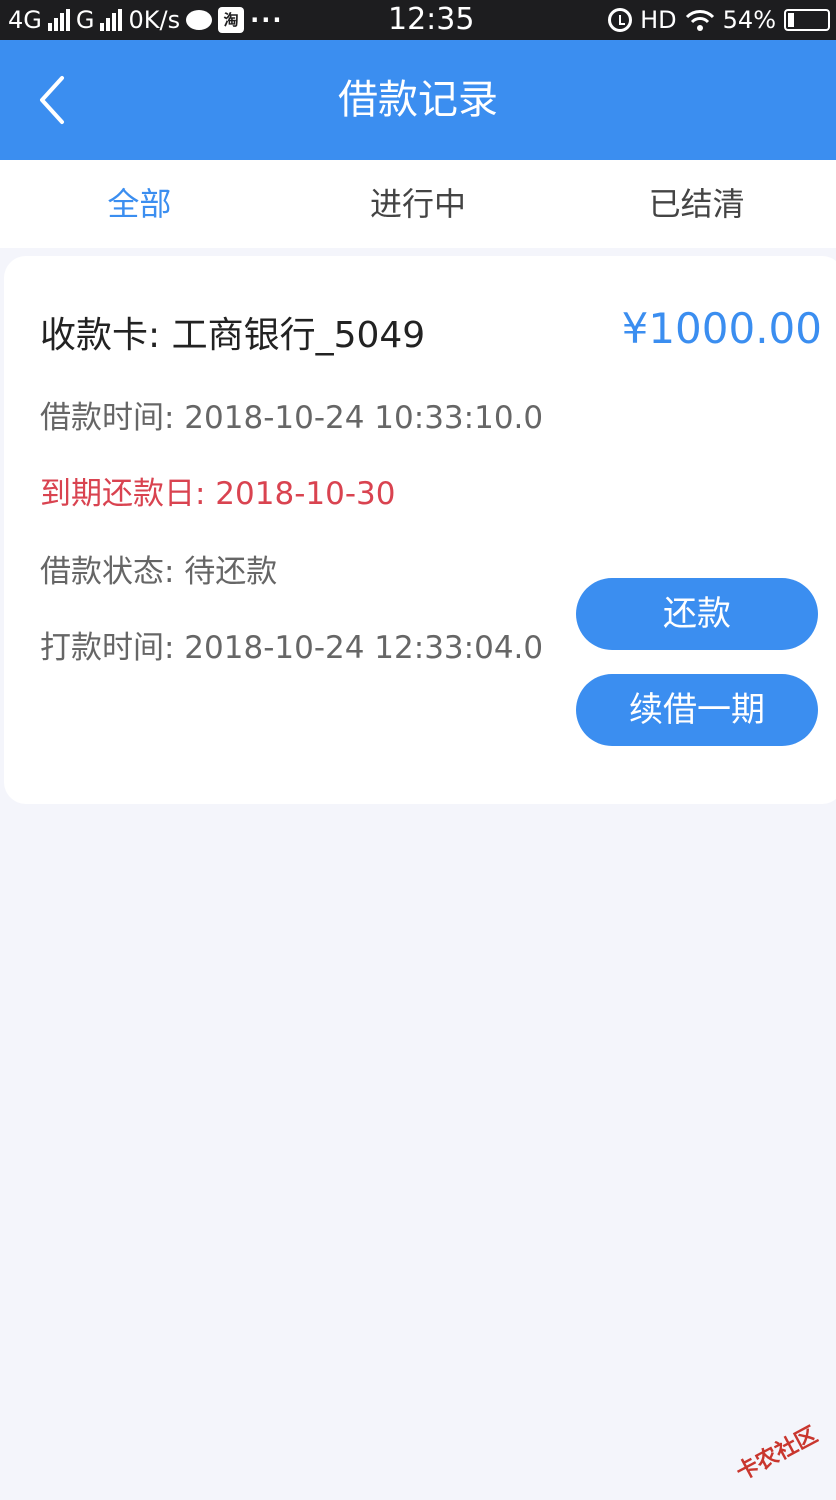 The width and height of the screenshot is (836, 1500). I want to click on tab-bar: 全部 进行中 已结清, so click(418, 204).